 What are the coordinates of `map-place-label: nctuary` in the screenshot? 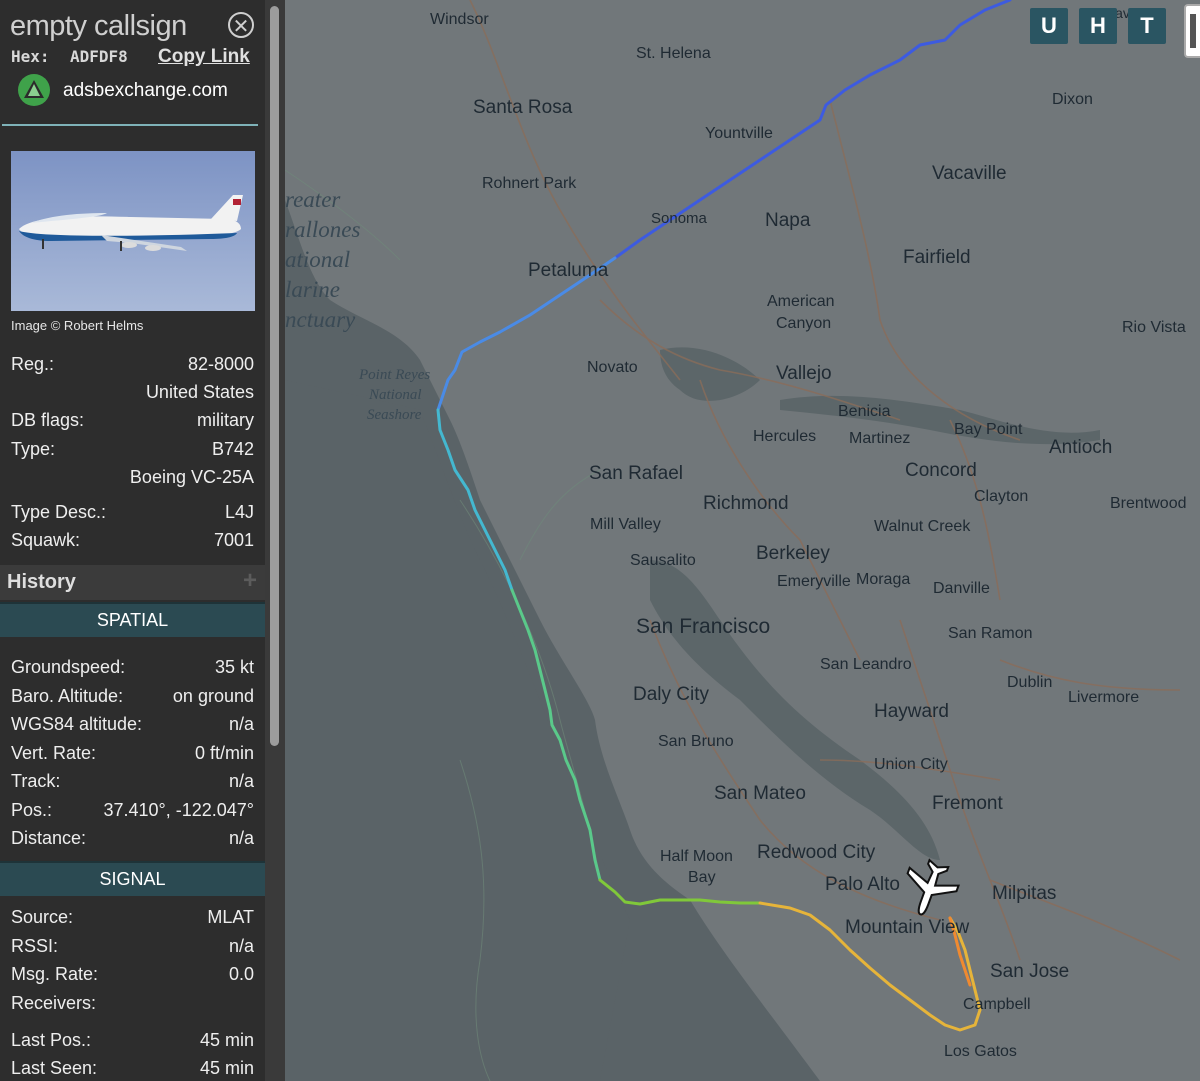 It's located at (320, 319).